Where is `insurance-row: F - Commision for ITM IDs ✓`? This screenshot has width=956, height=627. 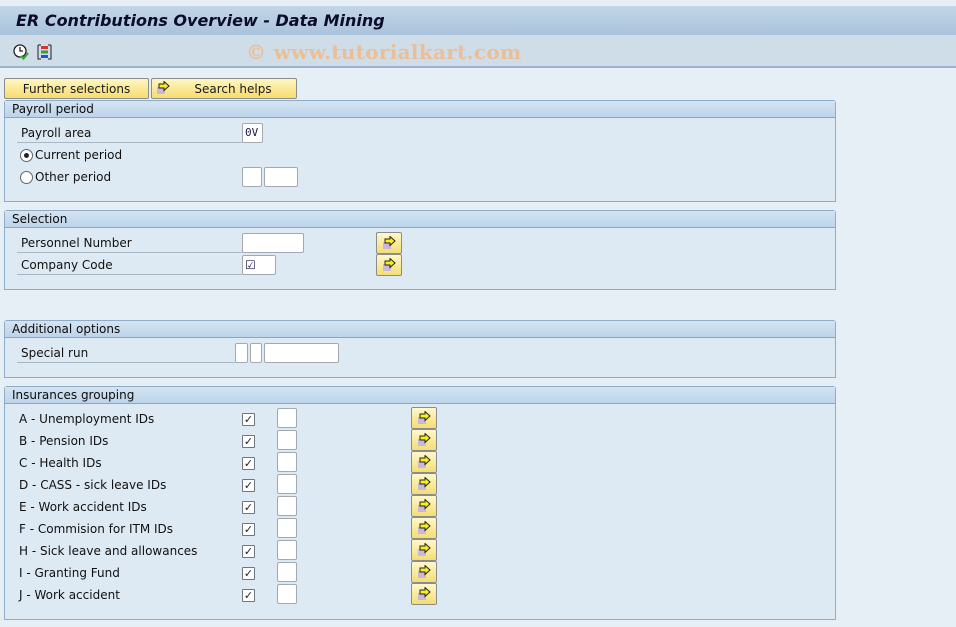
insurance-row: F - Commision for ITM IDs ✓ is located at coordinates (420, 528).